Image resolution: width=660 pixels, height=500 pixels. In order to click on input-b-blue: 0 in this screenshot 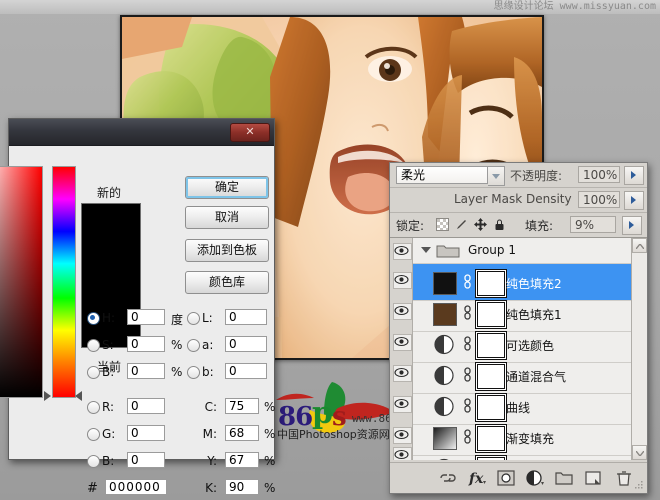, I will do `click(146, 460)`.